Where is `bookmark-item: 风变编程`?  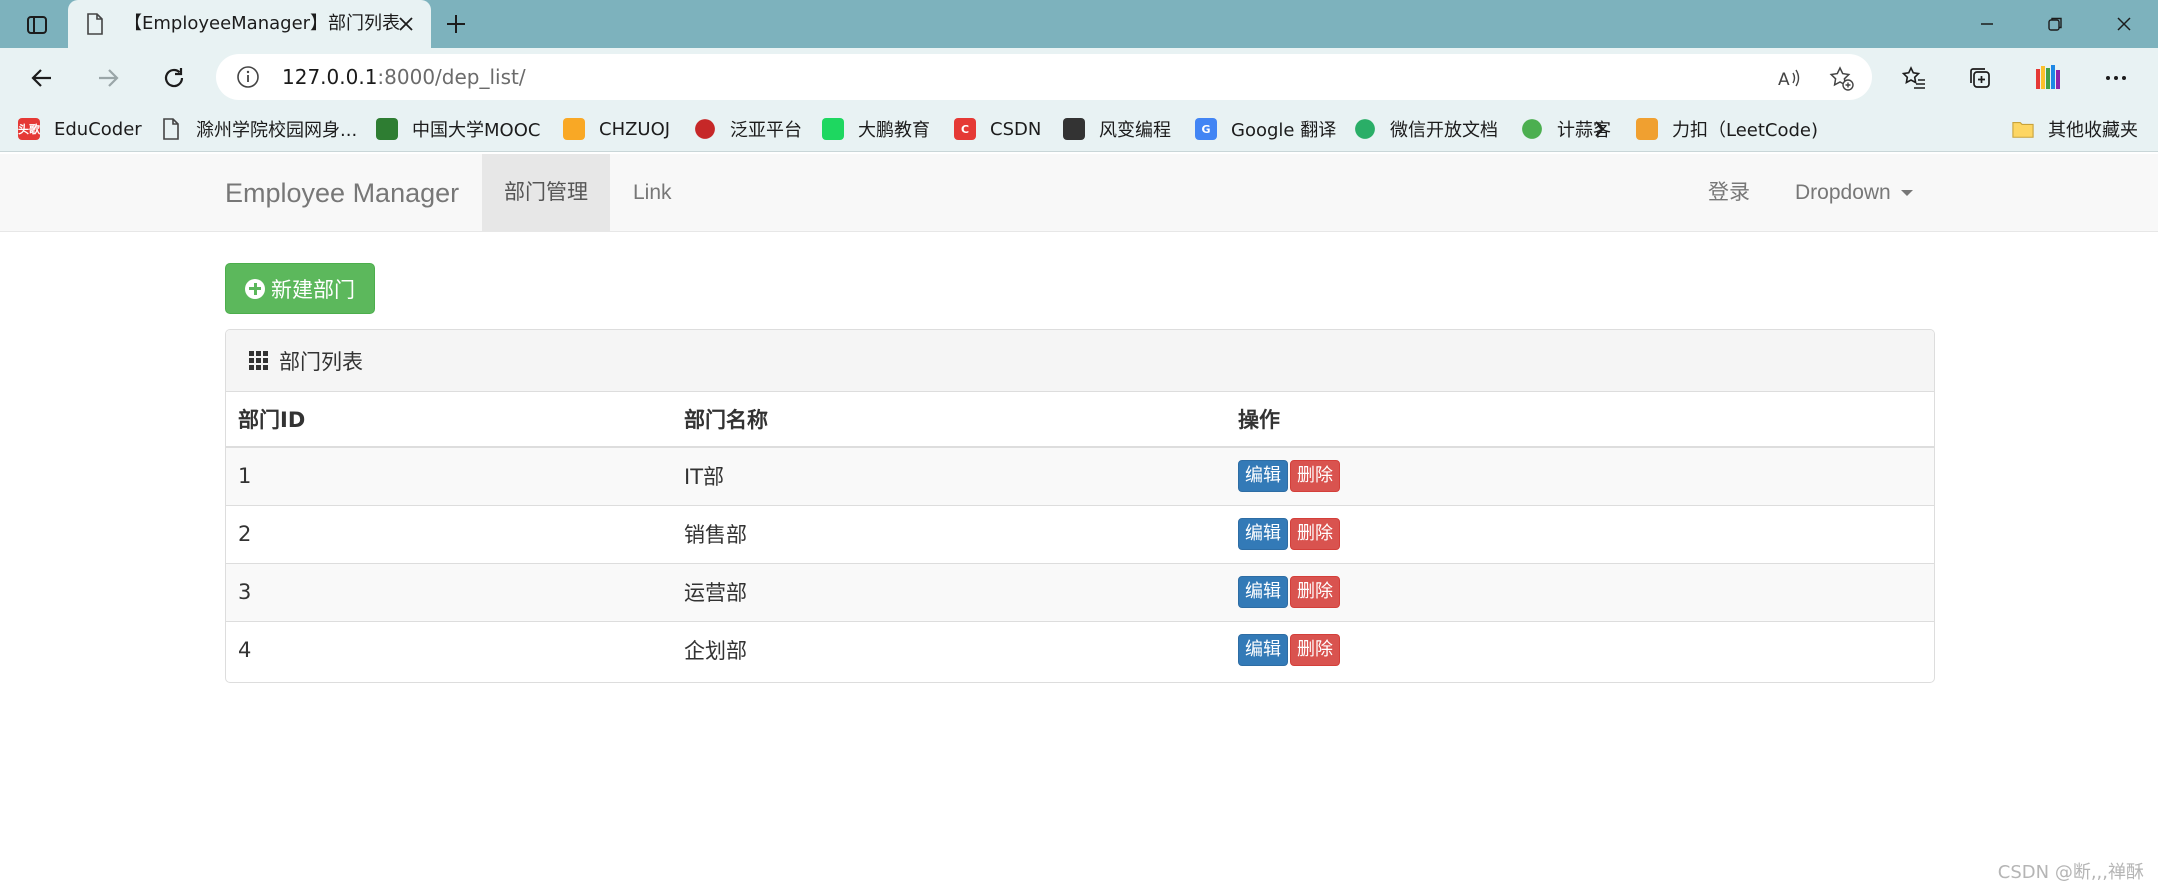 bookmark-item: 风变编程 is located at coordinates (1117, 129).